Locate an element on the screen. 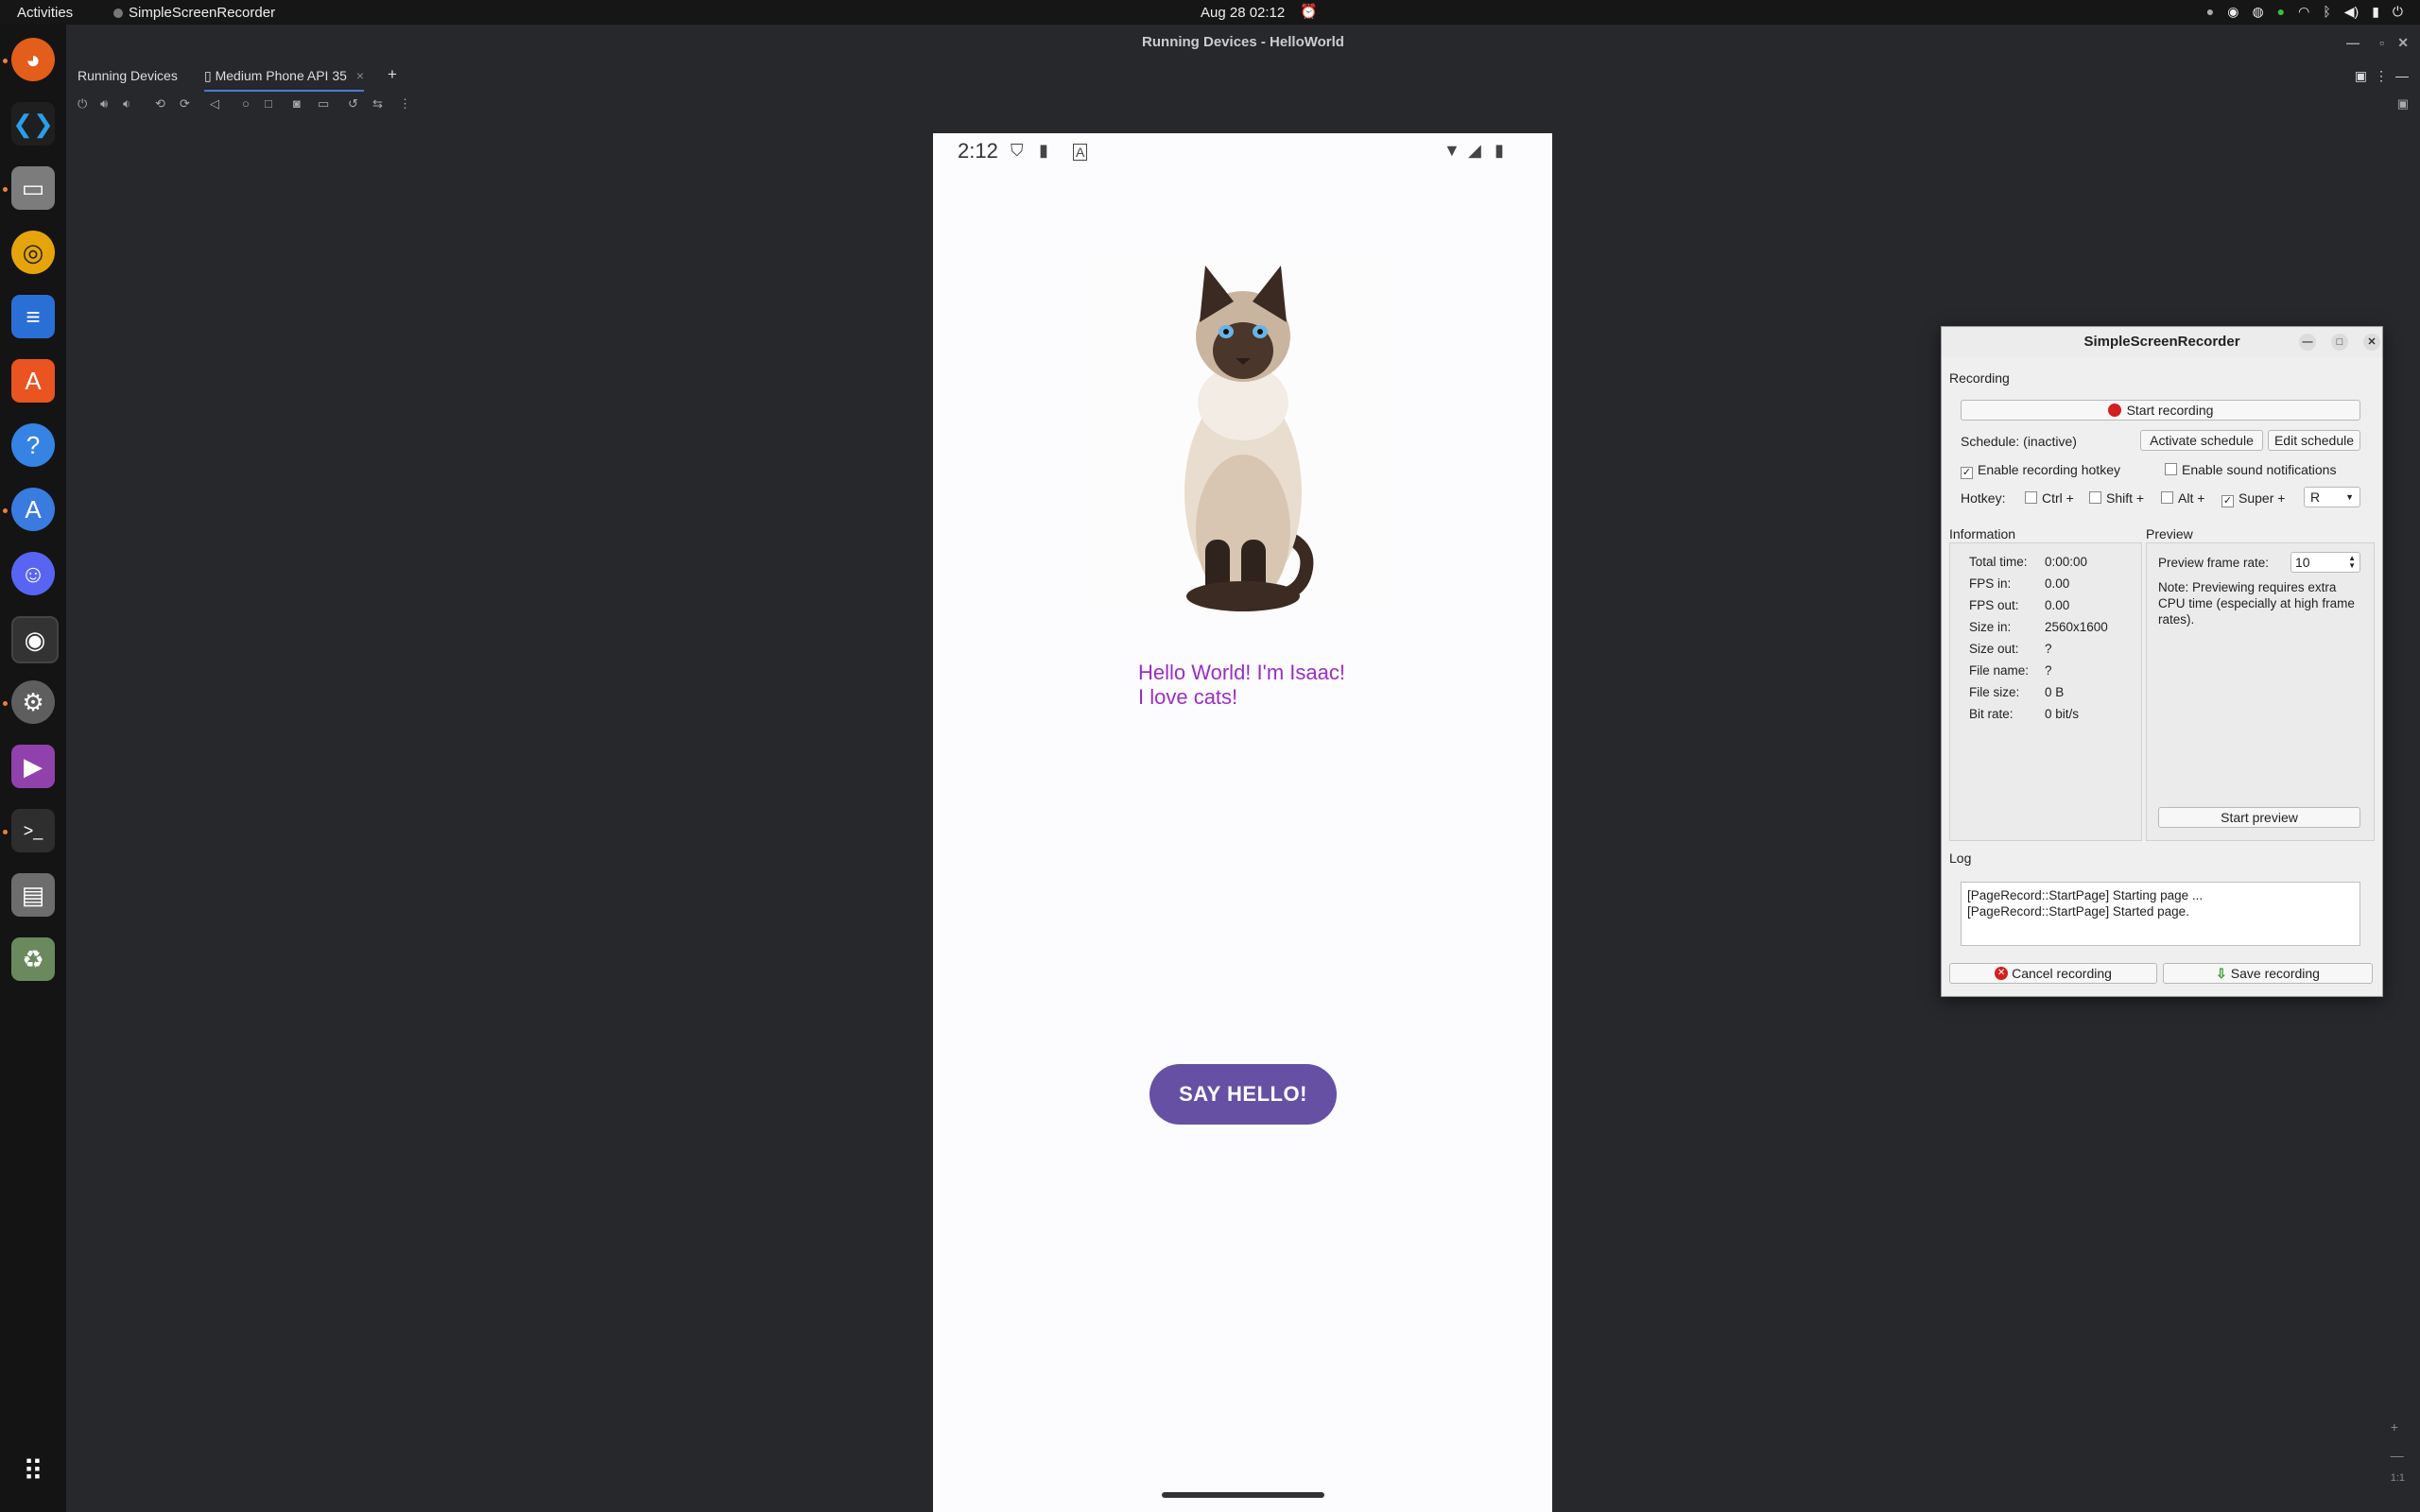 This screenshot has width=2420, height=1512. software-center-icon: A is located at coordinates (33, 381).